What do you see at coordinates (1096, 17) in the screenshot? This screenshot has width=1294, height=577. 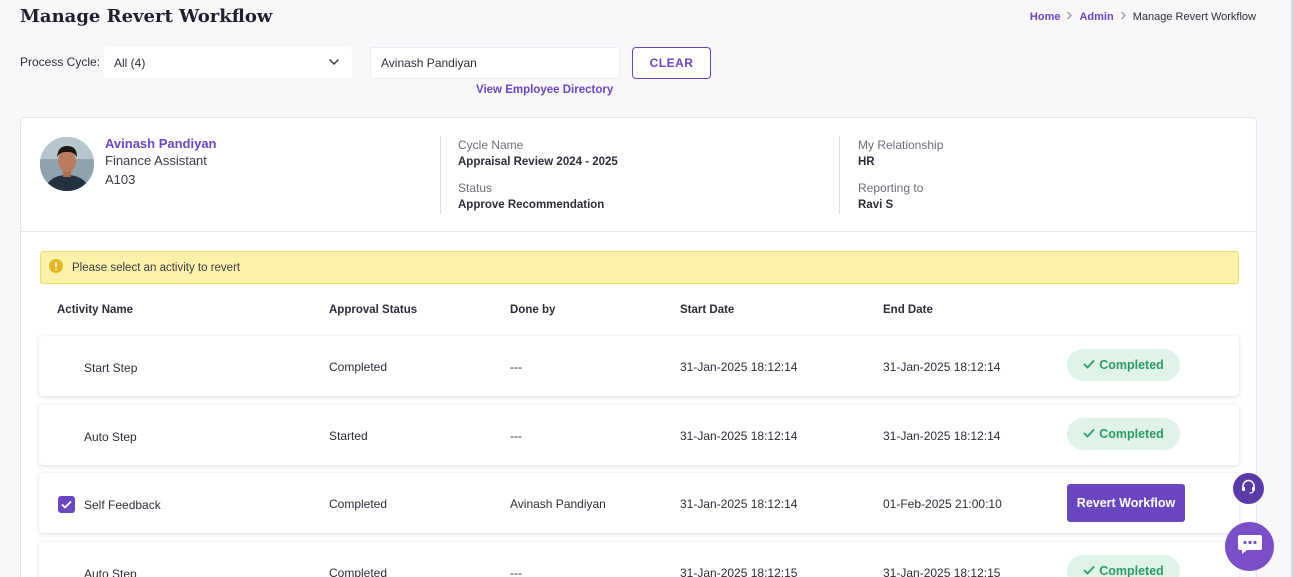 I see `breadcrumb-admin-link: Admin` at bounding box center [1096, 17].